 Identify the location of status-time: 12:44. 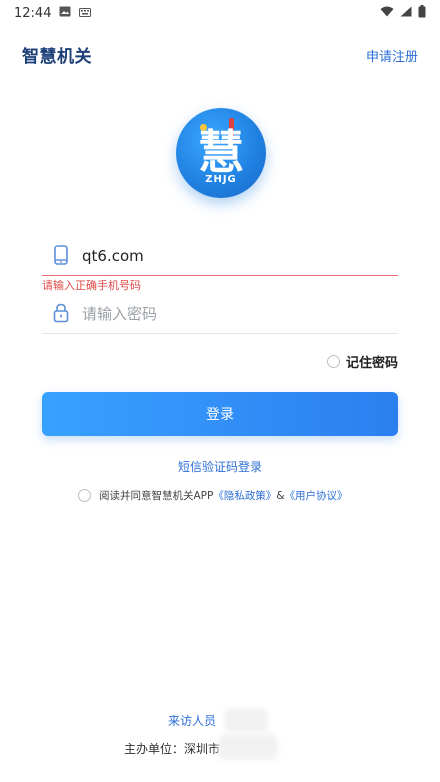
(33, 13).